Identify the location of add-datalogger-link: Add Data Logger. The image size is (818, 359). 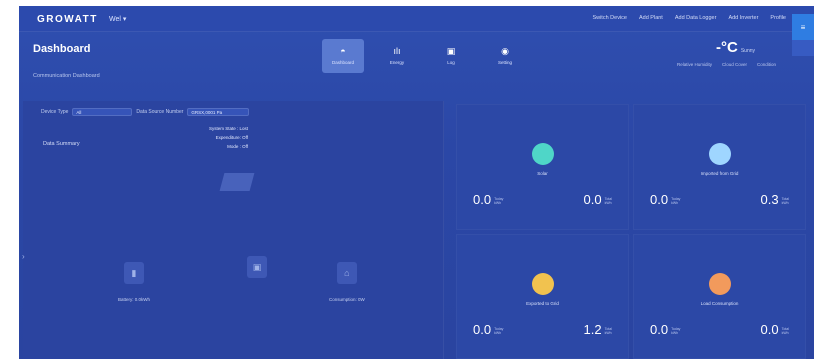
(696, 18).